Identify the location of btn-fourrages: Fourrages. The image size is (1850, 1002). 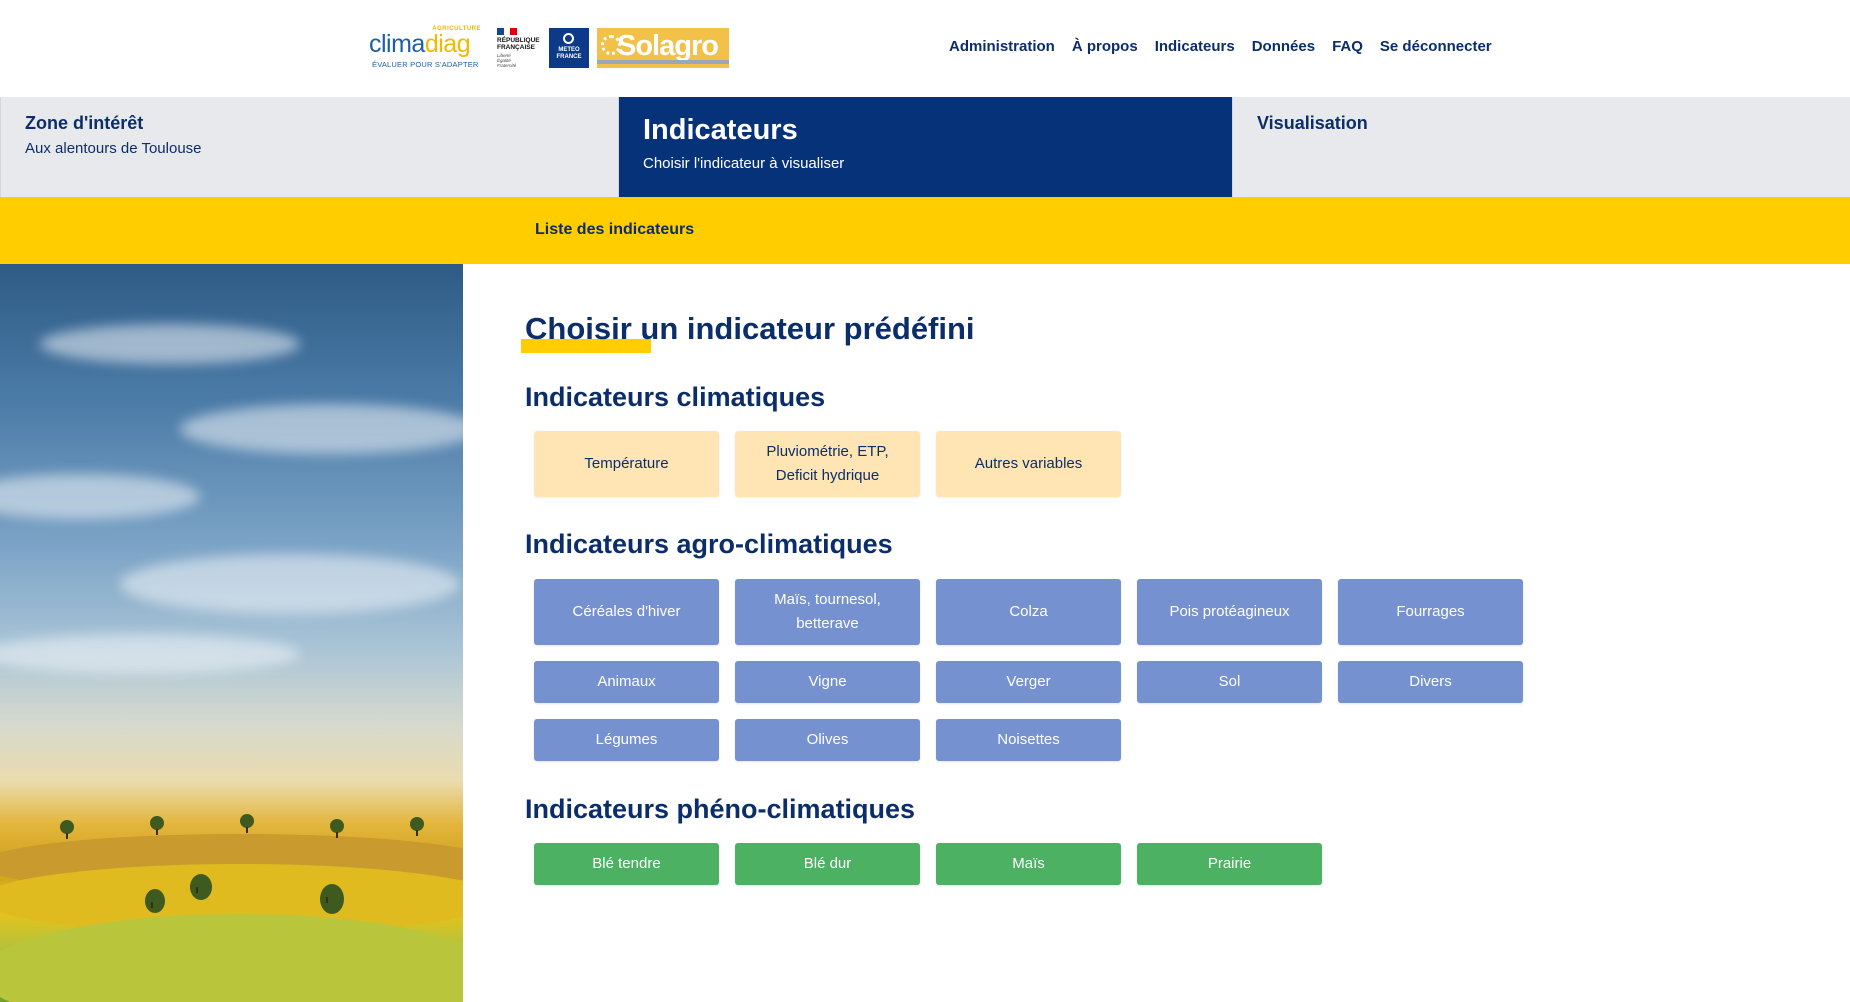
(1430, 612).